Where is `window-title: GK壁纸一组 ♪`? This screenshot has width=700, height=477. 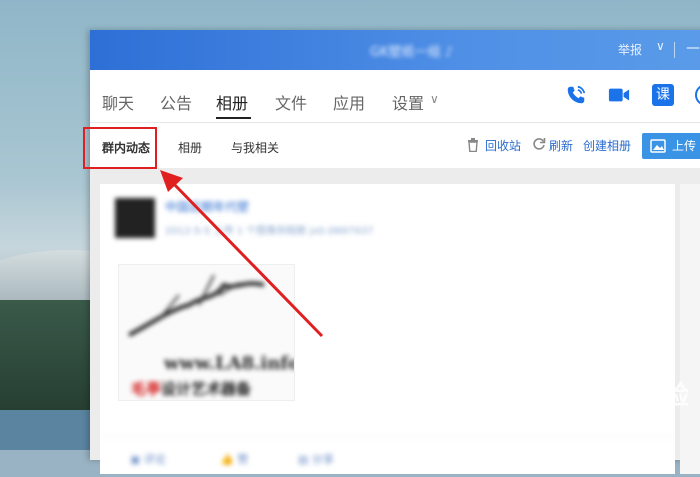 window-title: GK壁纸一组 ♪ is located at coordinates (412, 52).